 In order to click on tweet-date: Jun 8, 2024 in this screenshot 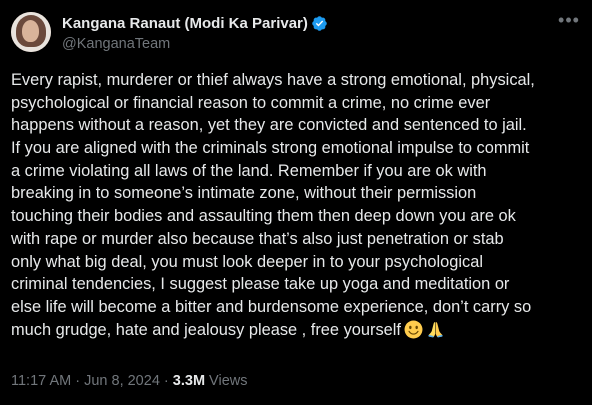, I will do `click(122, 381)`.